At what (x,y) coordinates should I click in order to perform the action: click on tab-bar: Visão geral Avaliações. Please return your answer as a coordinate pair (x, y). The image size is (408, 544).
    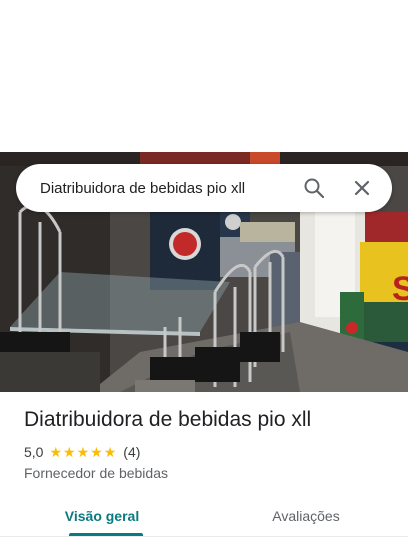
    Looking at the image, I should click on (204, 516).